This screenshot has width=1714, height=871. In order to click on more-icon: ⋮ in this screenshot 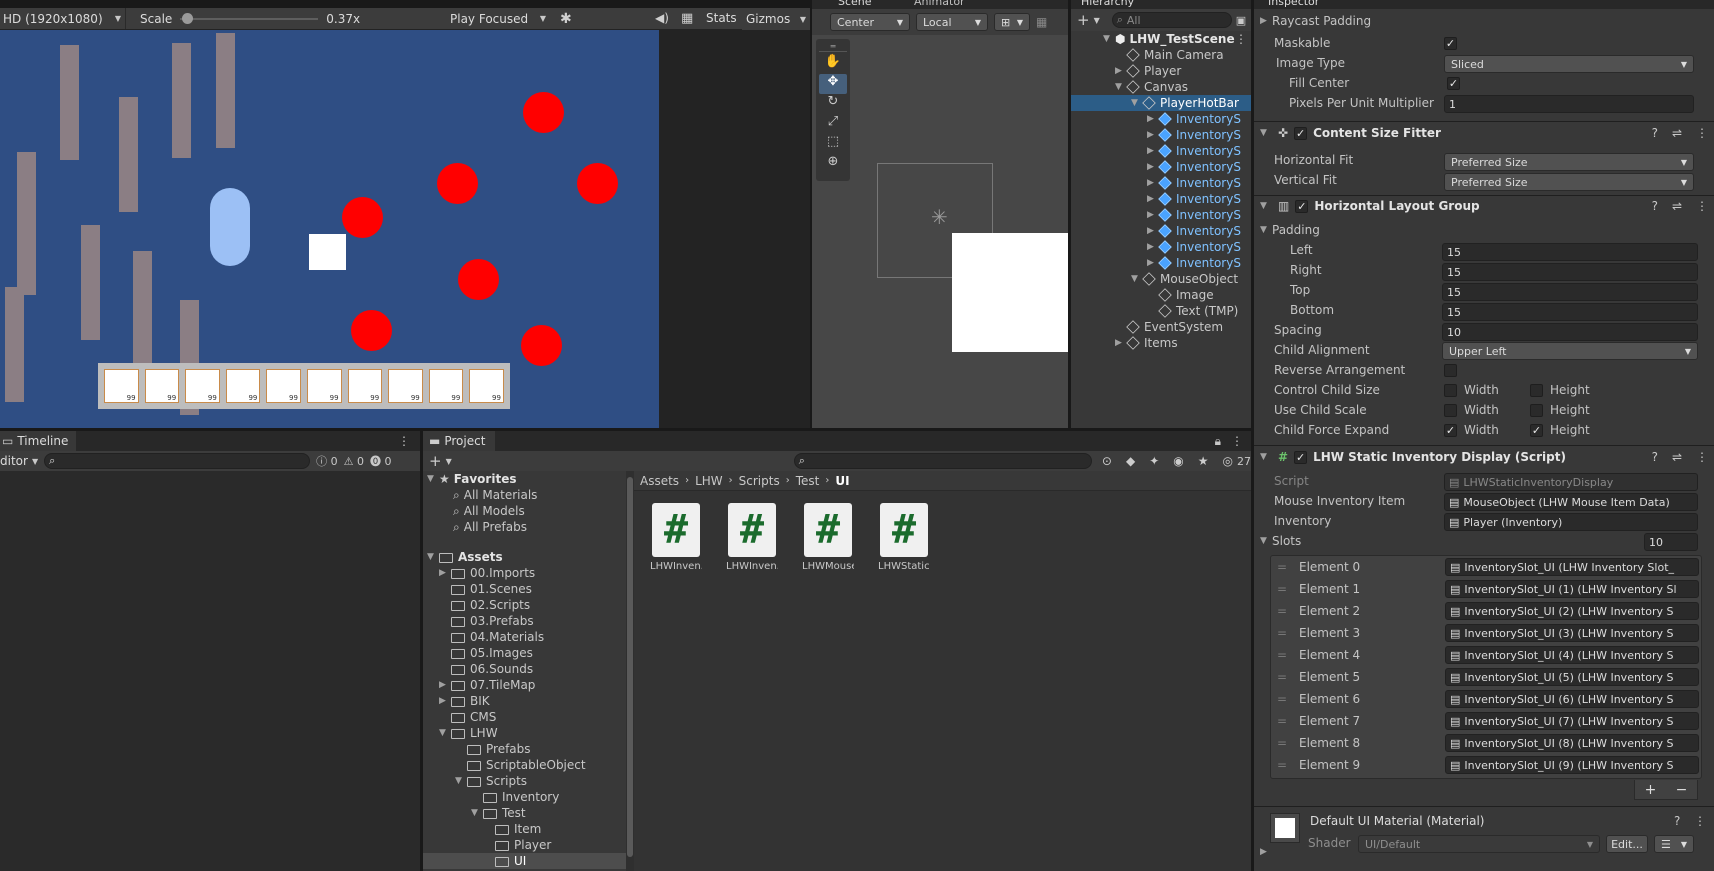, I will do `click(1702, 133)`.